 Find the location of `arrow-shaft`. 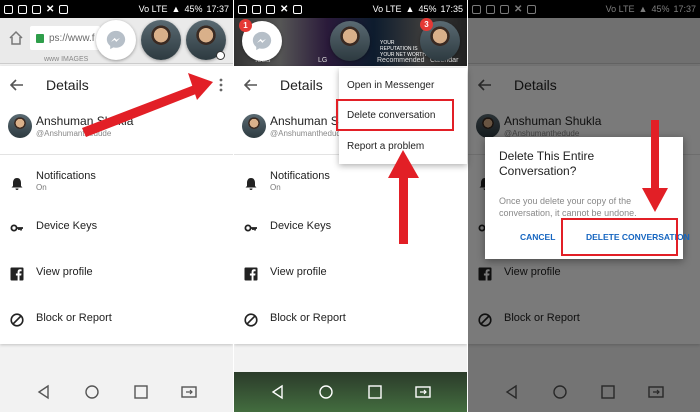

arrow-shaft is located at coordinates (403, 210).